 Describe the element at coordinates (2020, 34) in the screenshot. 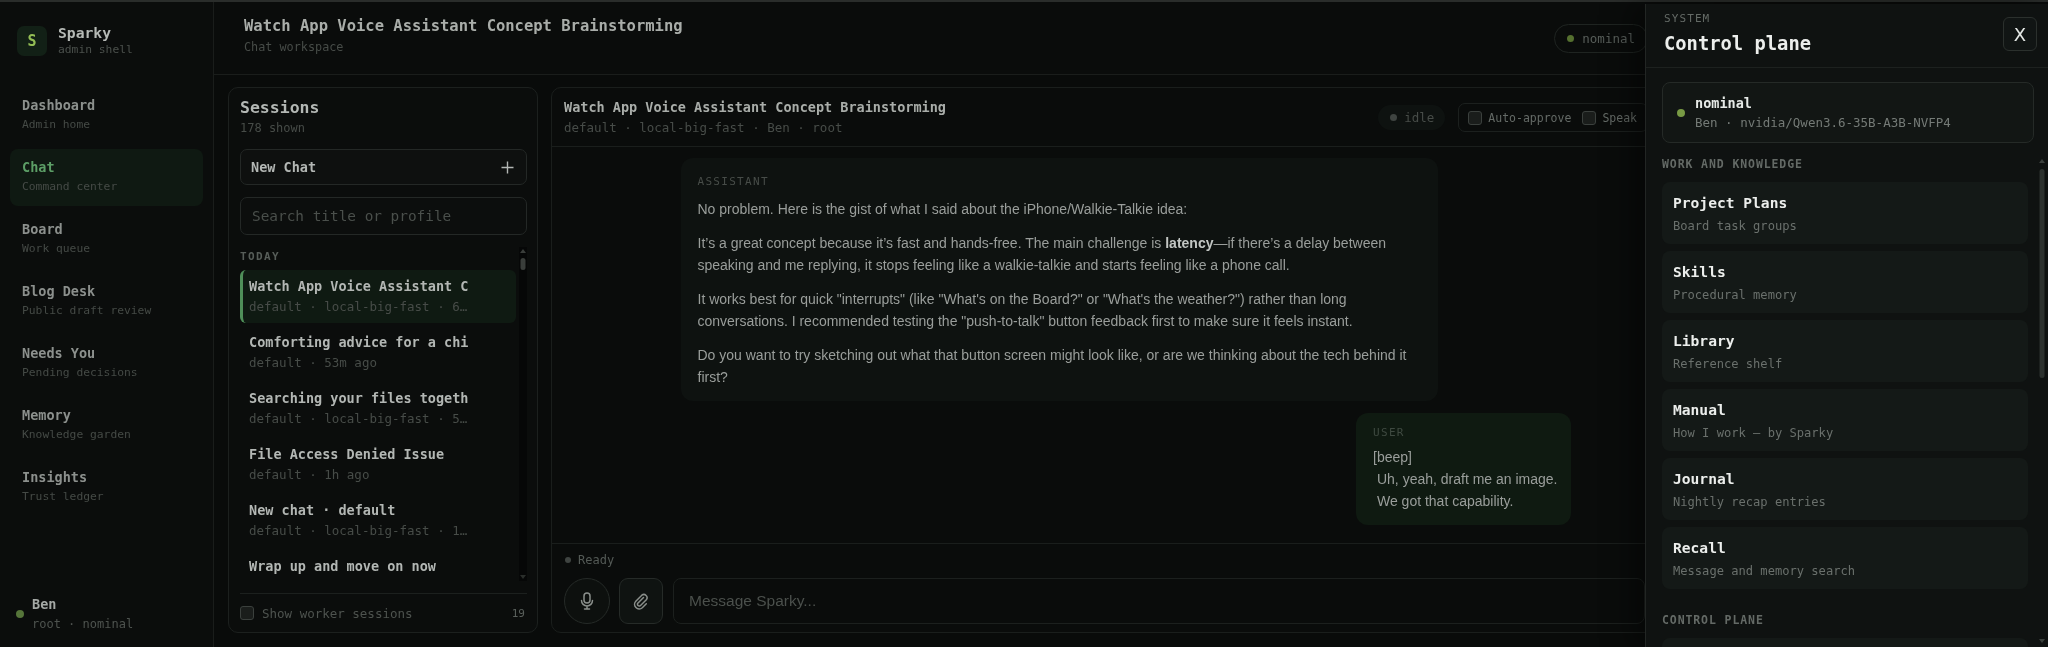

I see `close-button: X` at that location.